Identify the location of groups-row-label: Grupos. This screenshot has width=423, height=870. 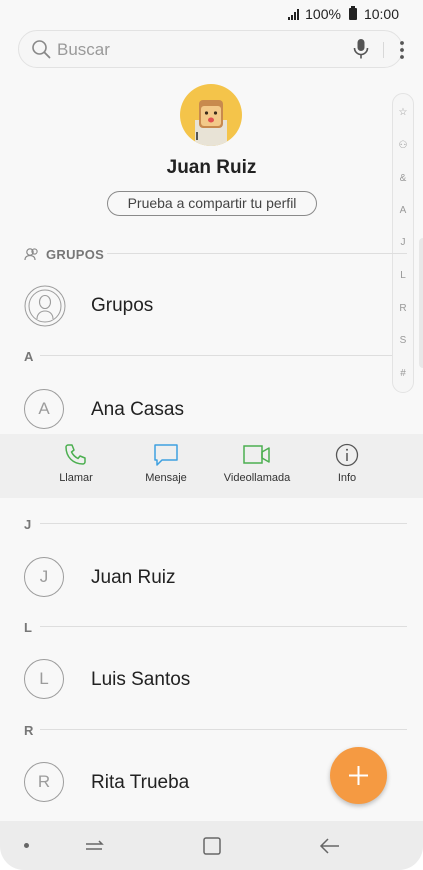
(122, 305).